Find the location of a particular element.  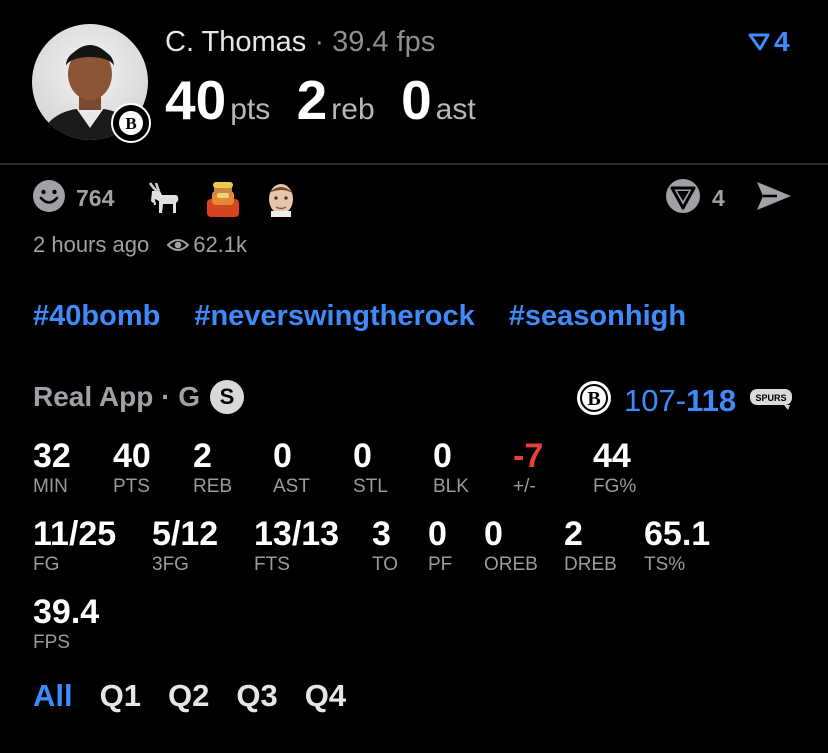

hulk-hogan-emoji is located at coordinates (223, 198).